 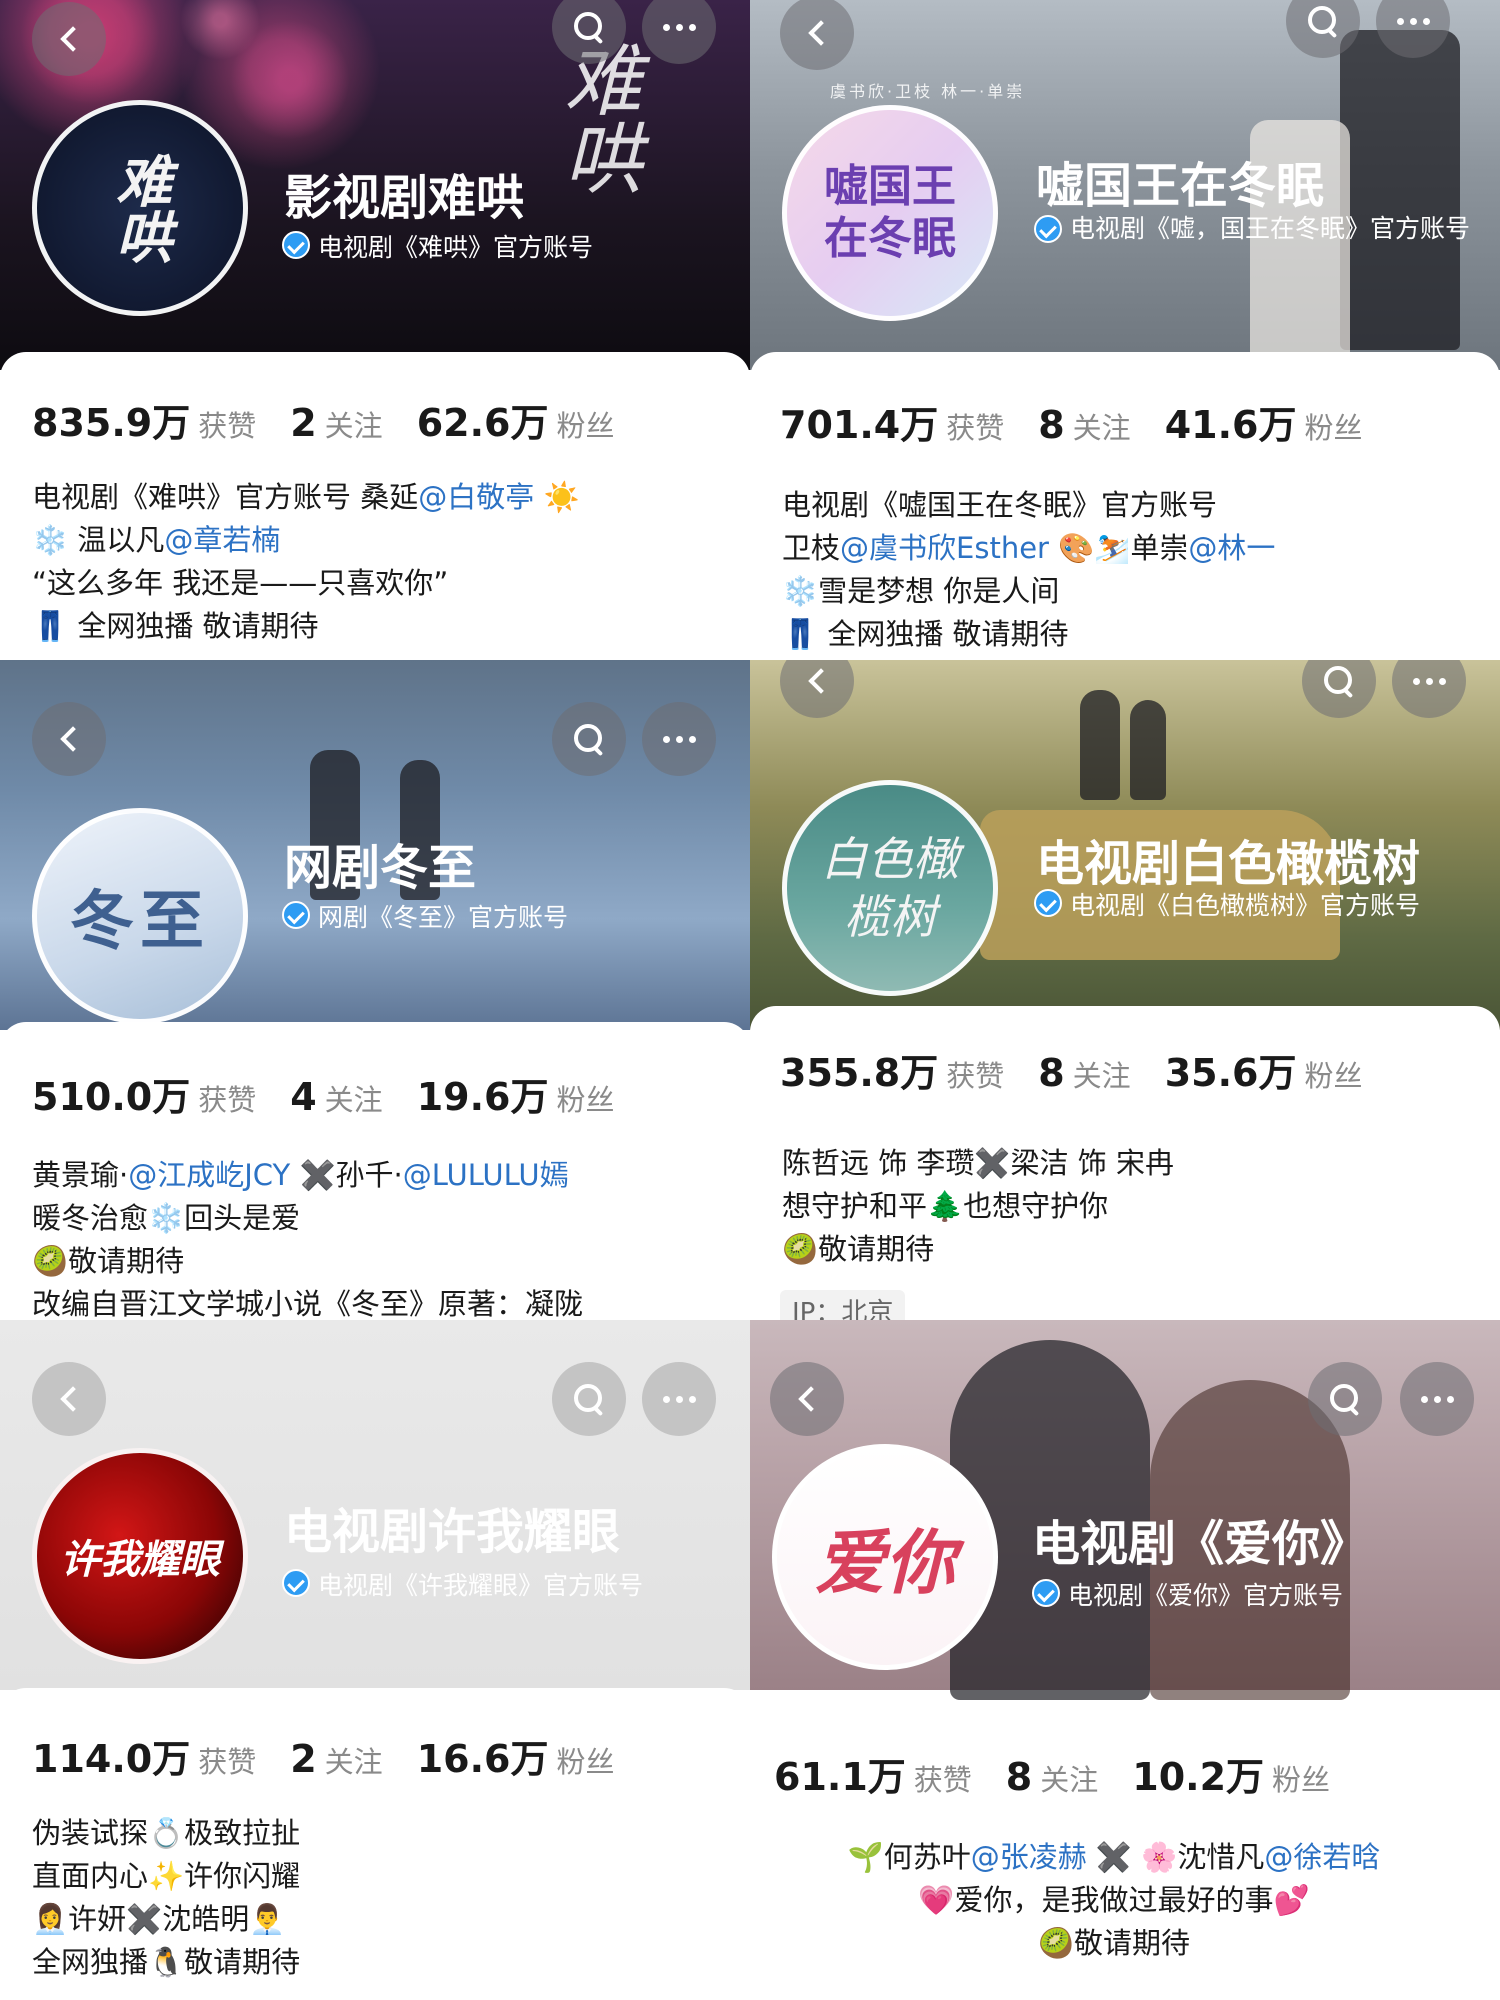 What do you see at coordinates (1000, 505) in the screenshot?
I see `bio-segment: 电视剧《嘘国王在冬眠》官方账号` at bounding box center [1000, 505].